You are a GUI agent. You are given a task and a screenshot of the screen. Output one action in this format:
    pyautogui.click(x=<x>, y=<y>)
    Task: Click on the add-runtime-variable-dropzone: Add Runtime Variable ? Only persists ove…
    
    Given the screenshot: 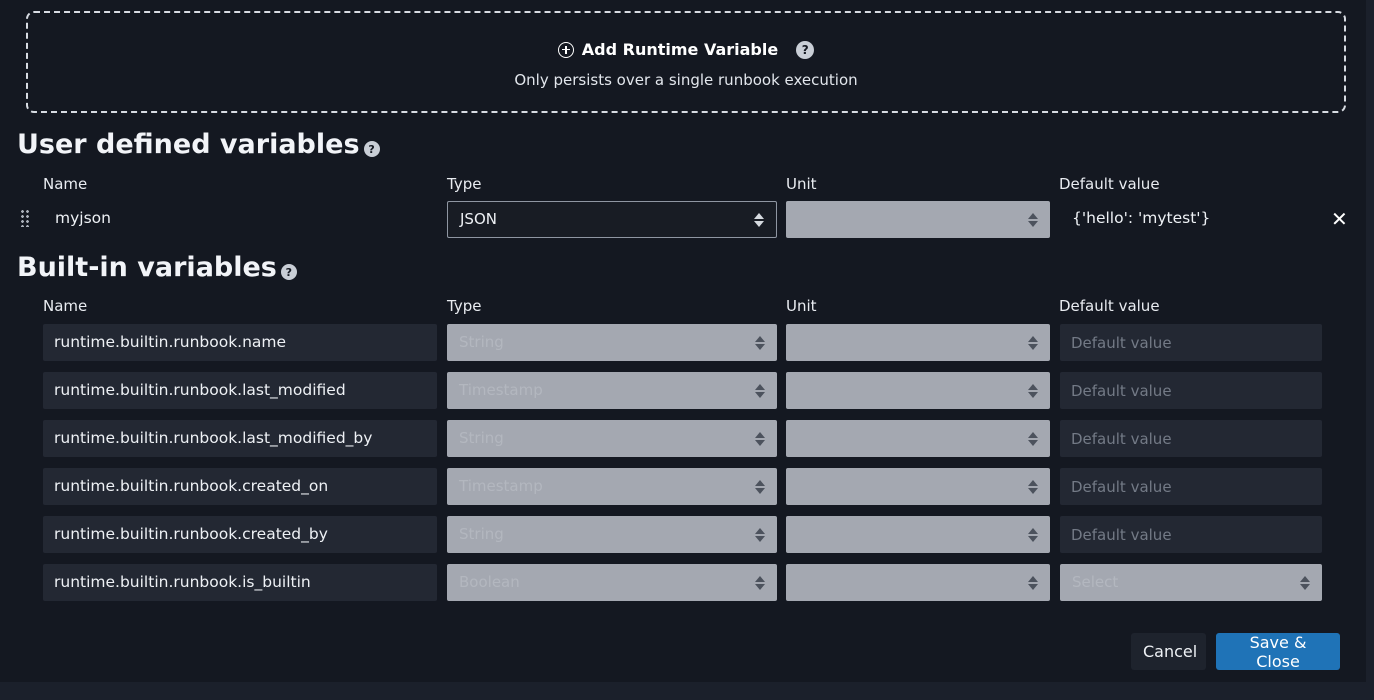 What is the action you would take?
    pyautogui.click(x=686, y=62)
    